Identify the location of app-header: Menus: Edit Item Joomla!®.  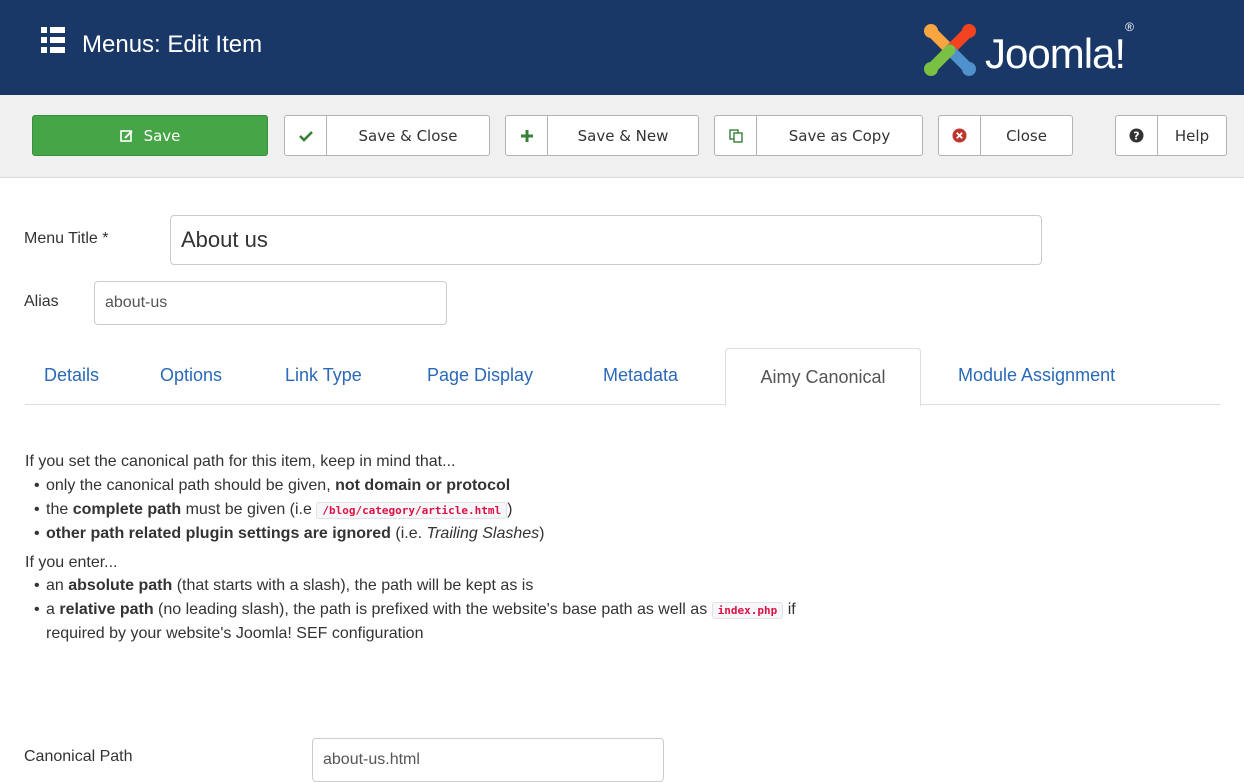
(622, 47).